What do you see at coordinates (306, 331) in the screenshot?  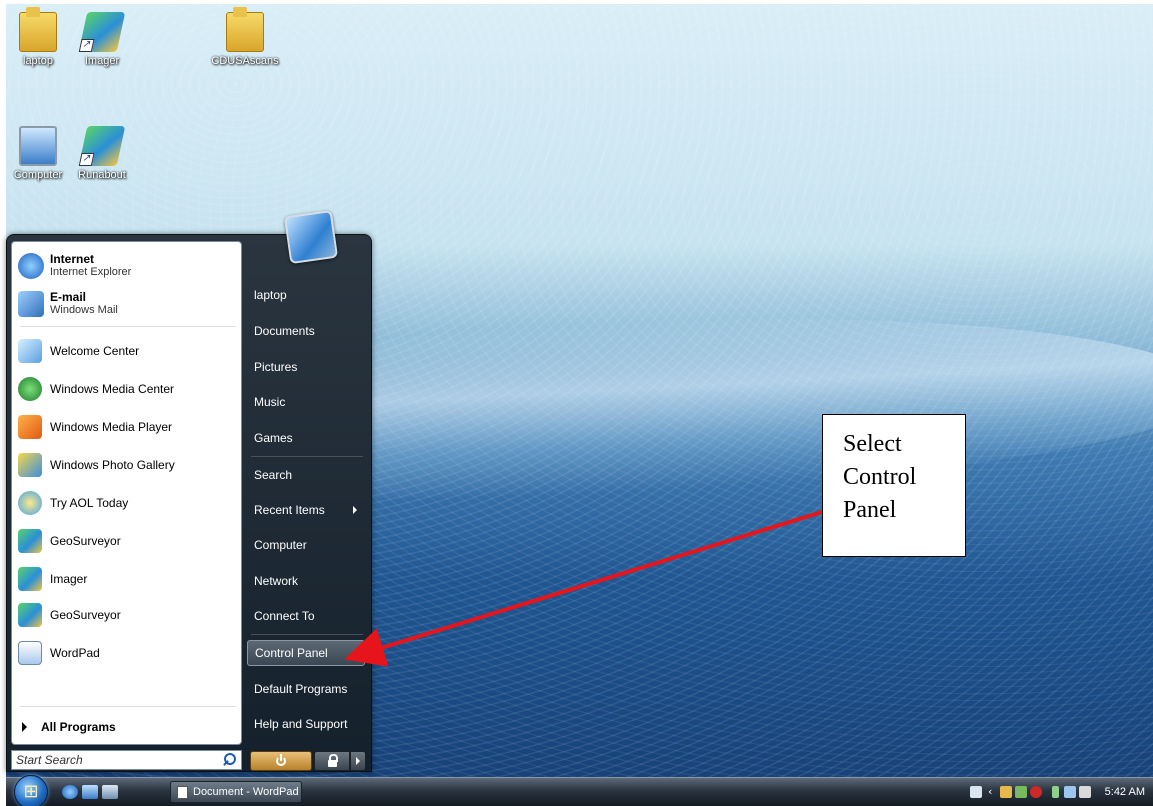 I see `start-right-documents: Documents` at bounding box center [306, 331].